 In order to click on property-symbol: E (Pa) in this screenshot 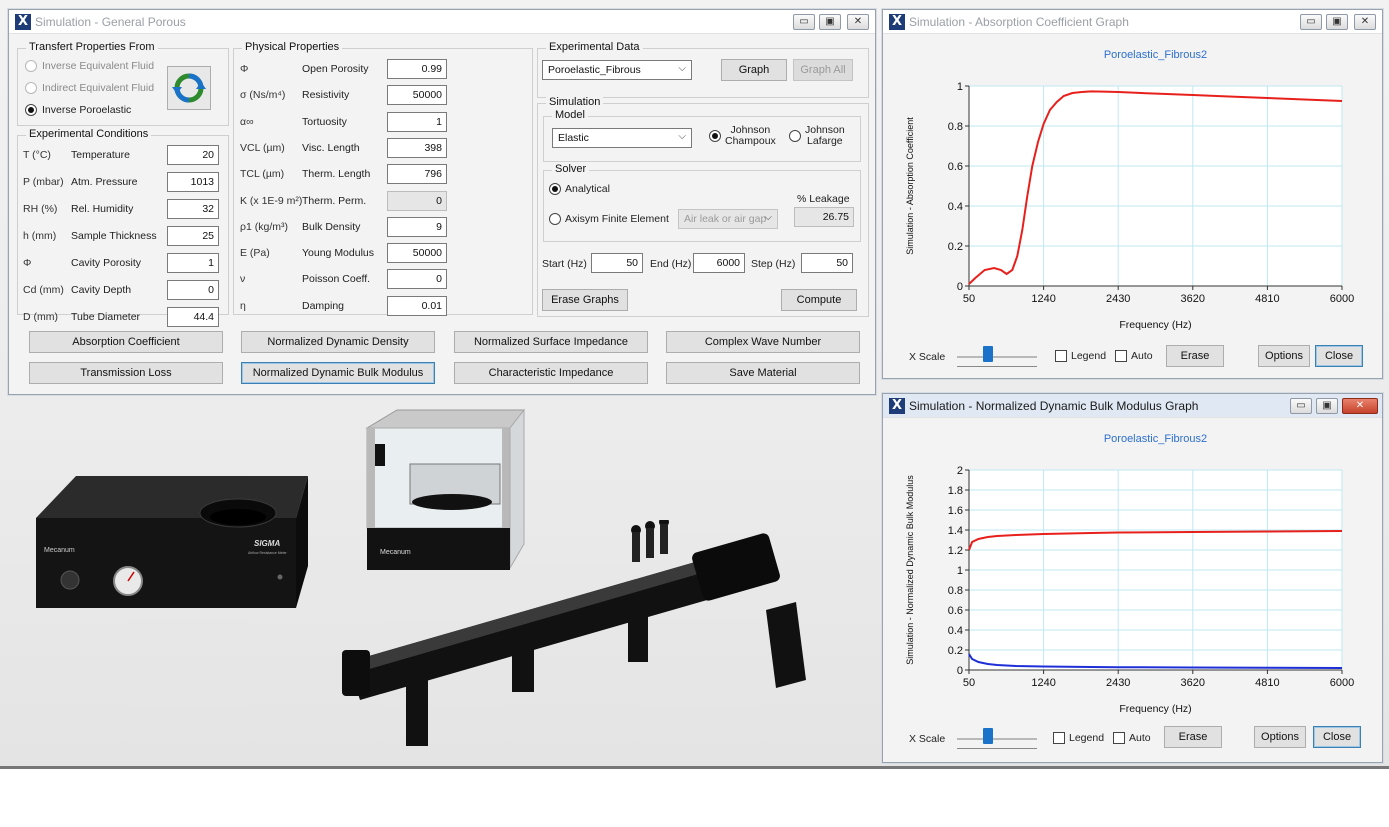, I will do `click(255, 253)`.